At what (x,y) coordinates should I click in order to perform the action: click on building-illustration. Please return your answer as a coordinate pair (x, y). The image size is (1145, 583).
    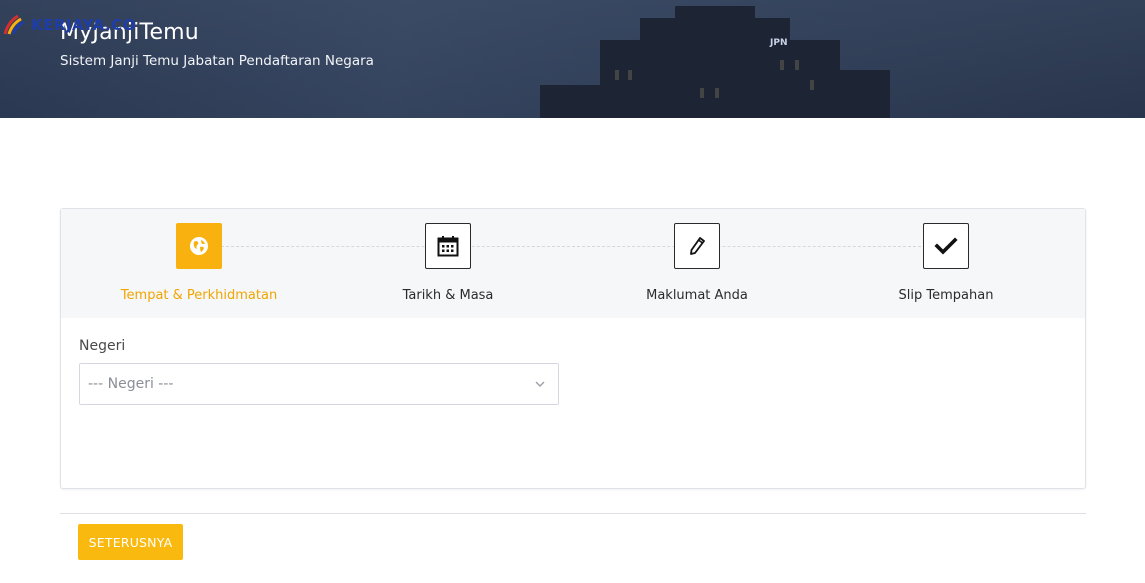
    Looking at the image, I should click on (720, 79).